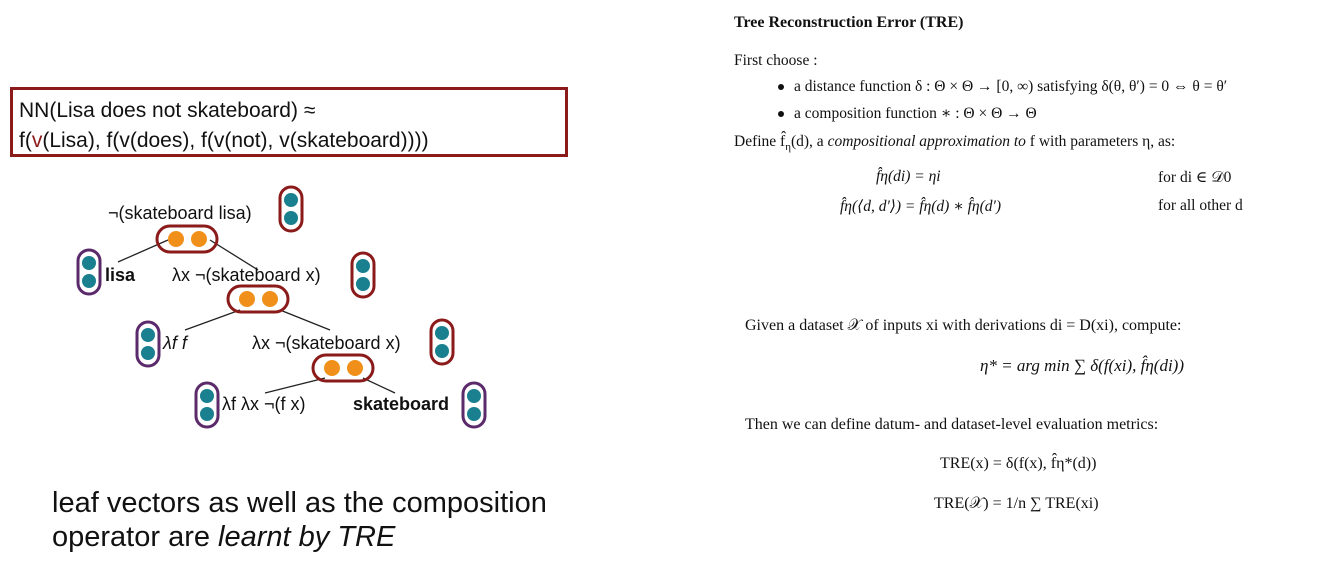 This screenshot has width=1330, height=572. I want to click on node2-composition, so click(258, 299).